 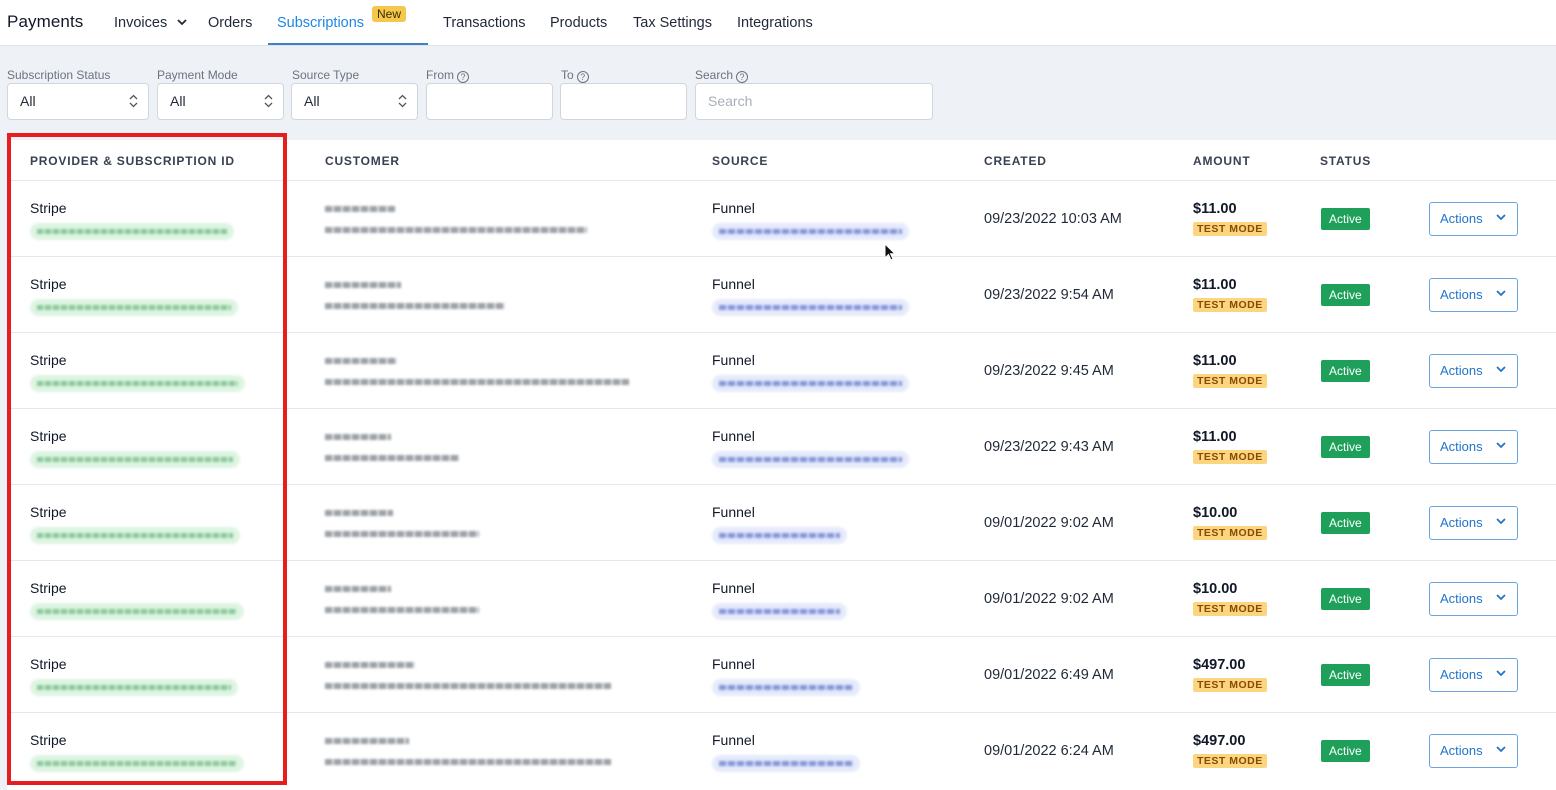 What do you see at coordinates (354, 101) in the screenshot?
I see `source-type-select: All` at bounding box center [354, 101].